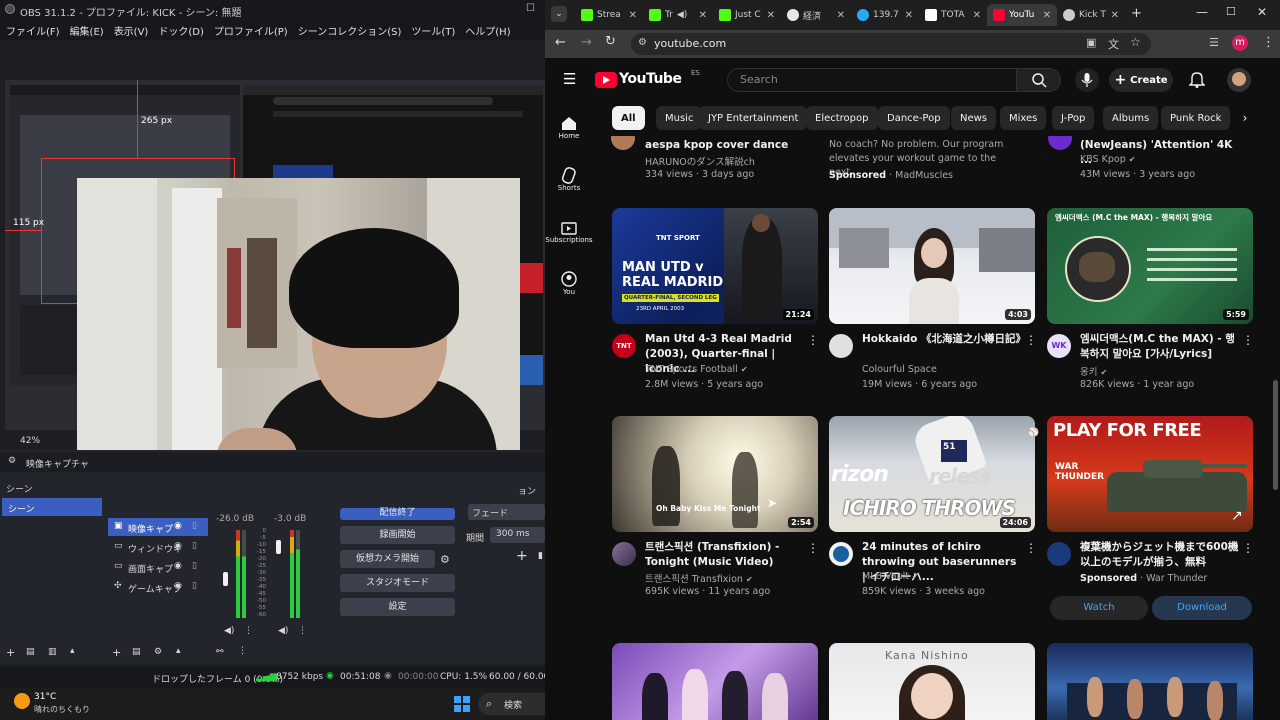  Describe the element at coordinates (158, 547) in the screenshot. I see `source-item: ▭ ウィンドウキ ◉ ▯` at that location.